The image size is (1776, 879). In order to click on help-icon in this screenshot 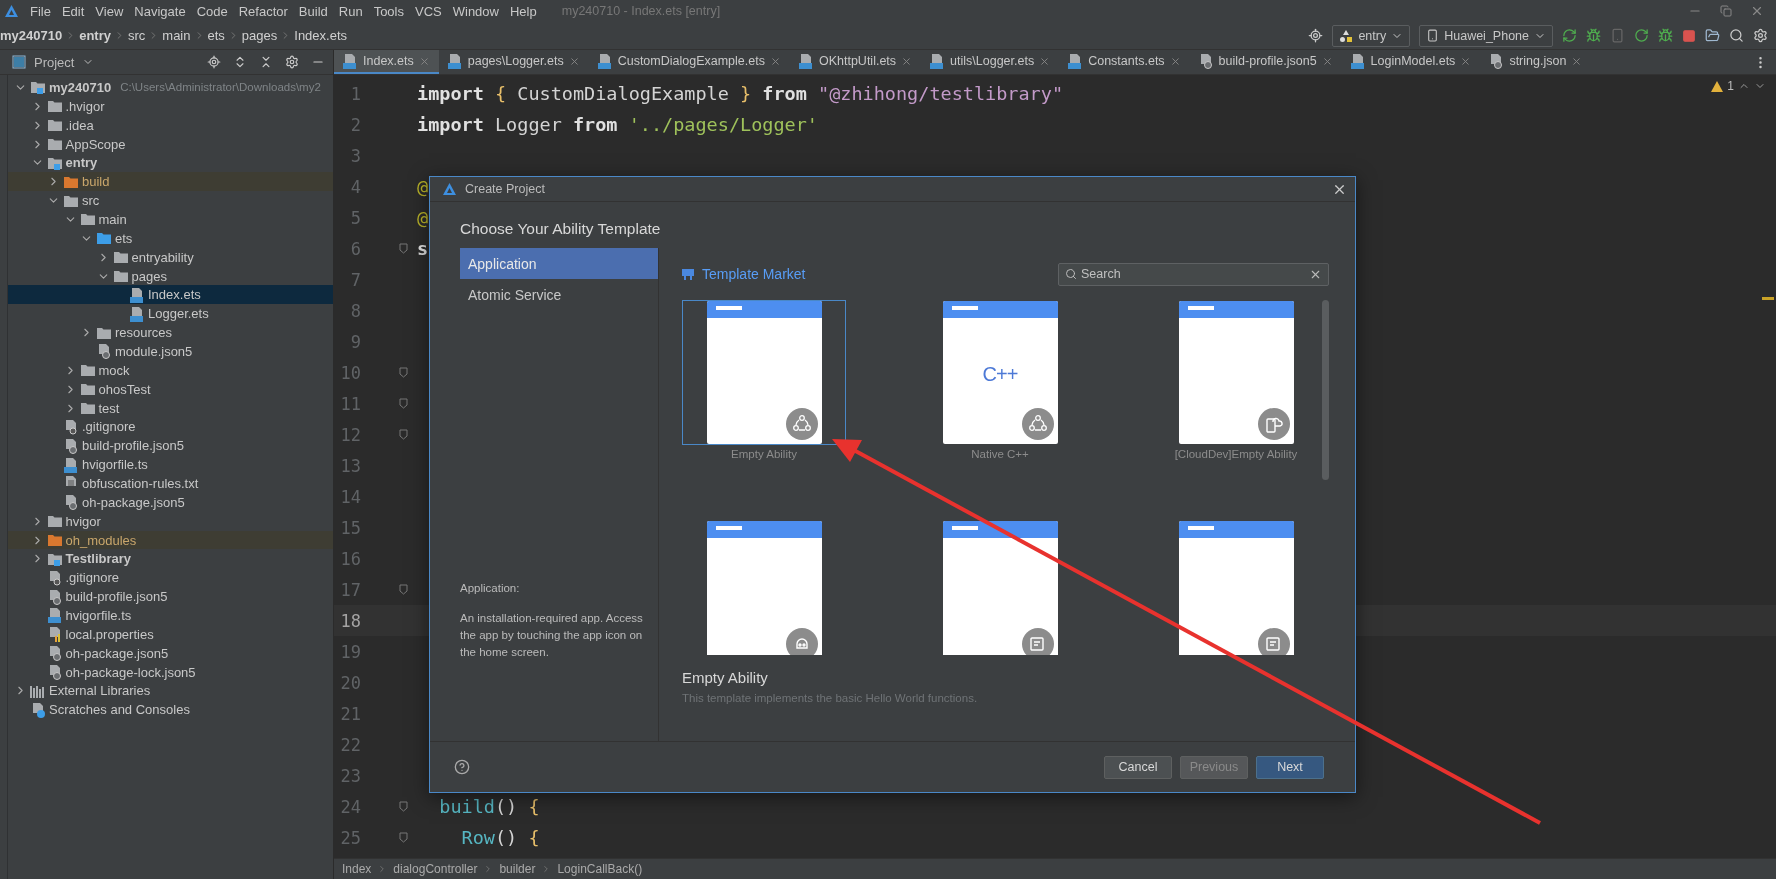, I will do `click(462, 767)`.